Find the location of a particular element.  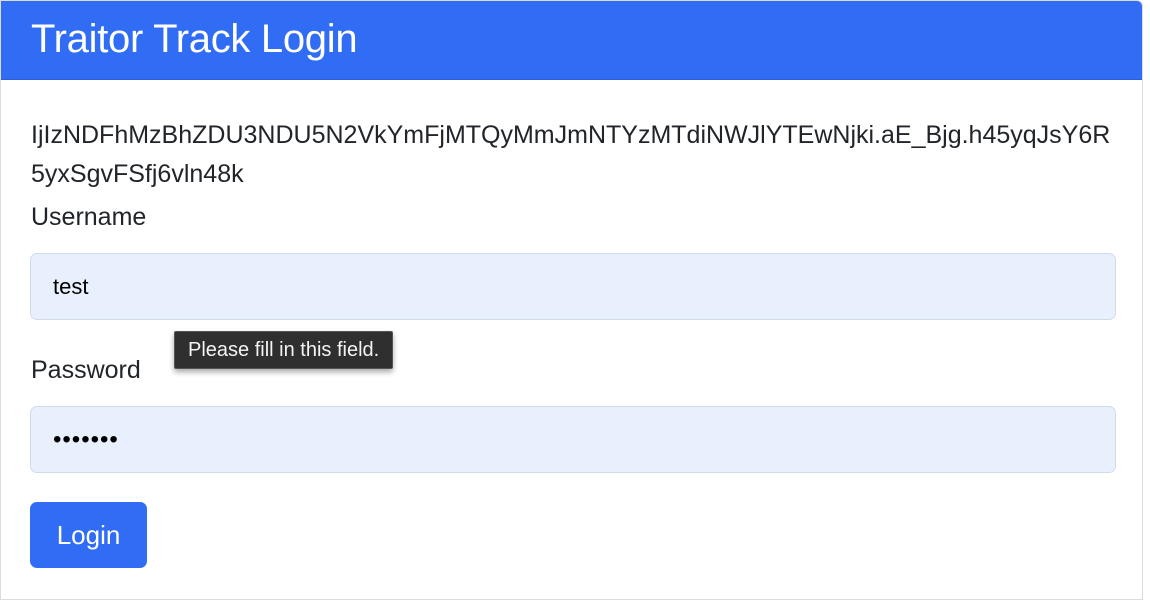

card-header: Traitor Track Login is located at coordinates (571, 40).